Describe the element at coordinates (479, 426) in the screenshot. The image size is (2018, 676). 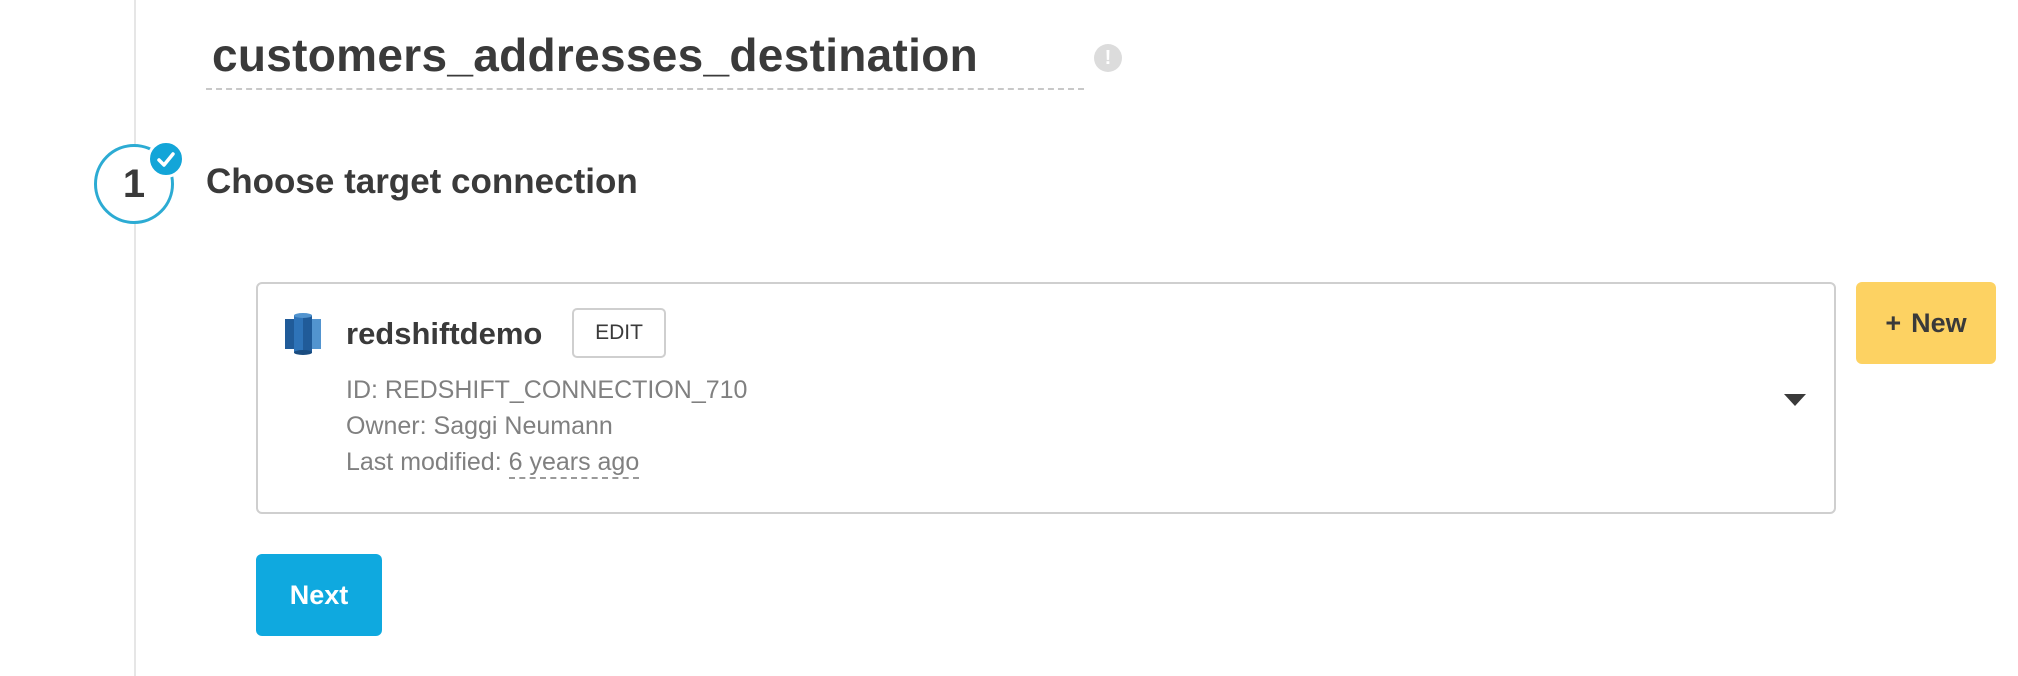
I see `connection-owner: Owner: Saggi Neumann` at that location.